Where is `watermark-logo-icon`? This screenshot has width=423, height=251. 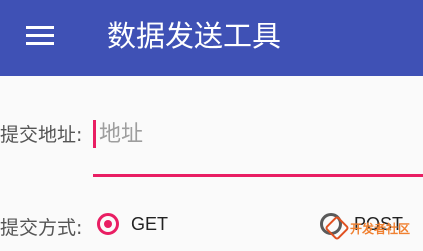 watermark-logo-icon is located at coordinates (337, 228).